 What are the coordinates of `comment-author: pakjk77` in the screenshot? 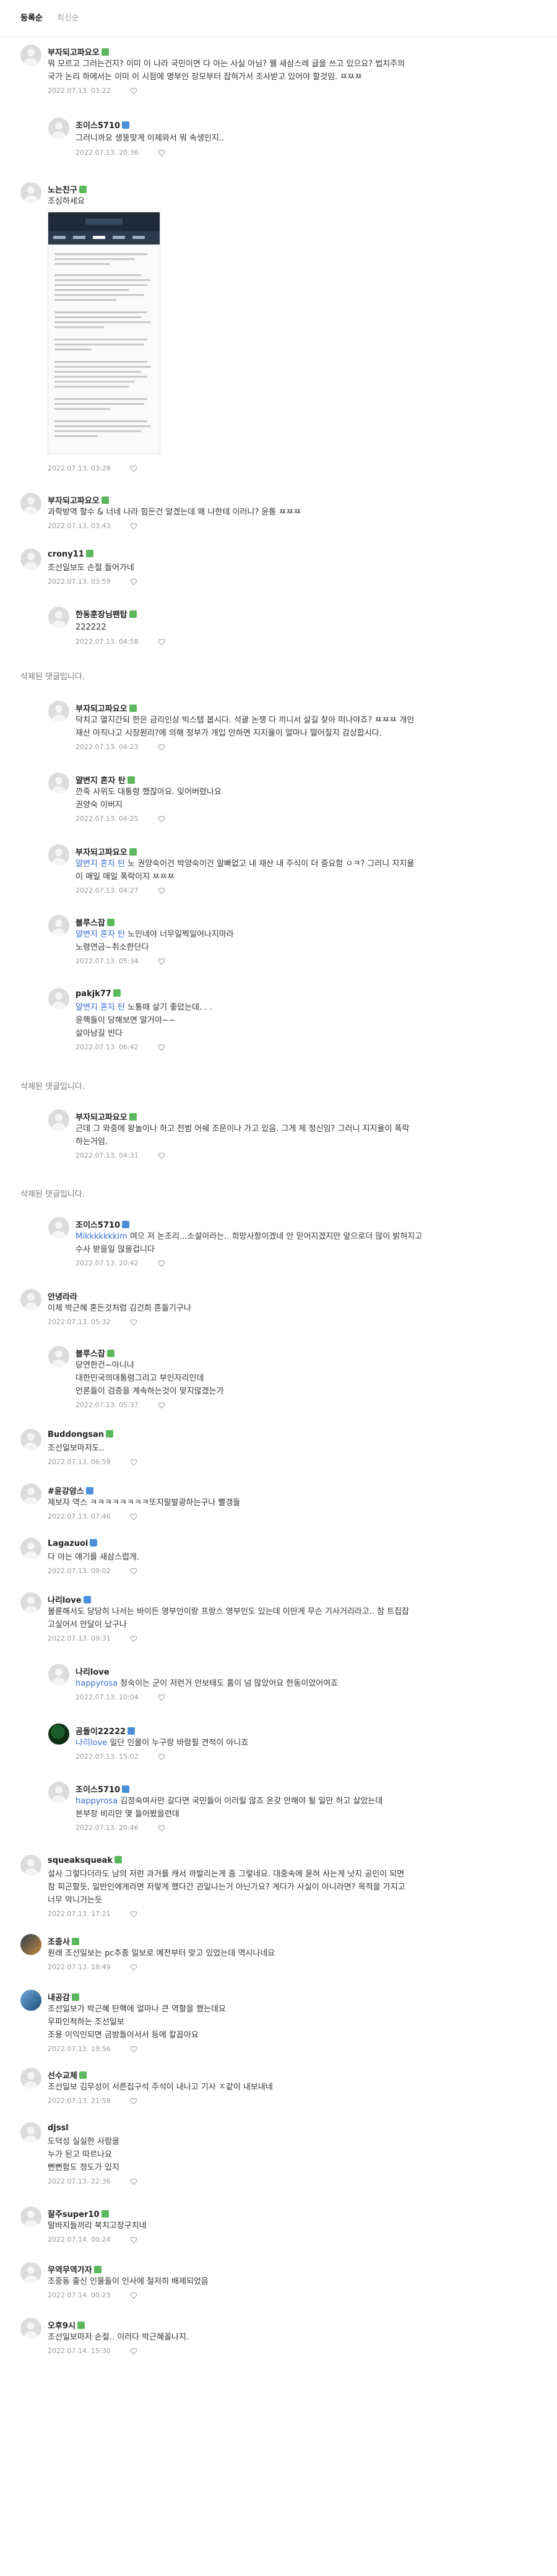 It's located at (98, 994).